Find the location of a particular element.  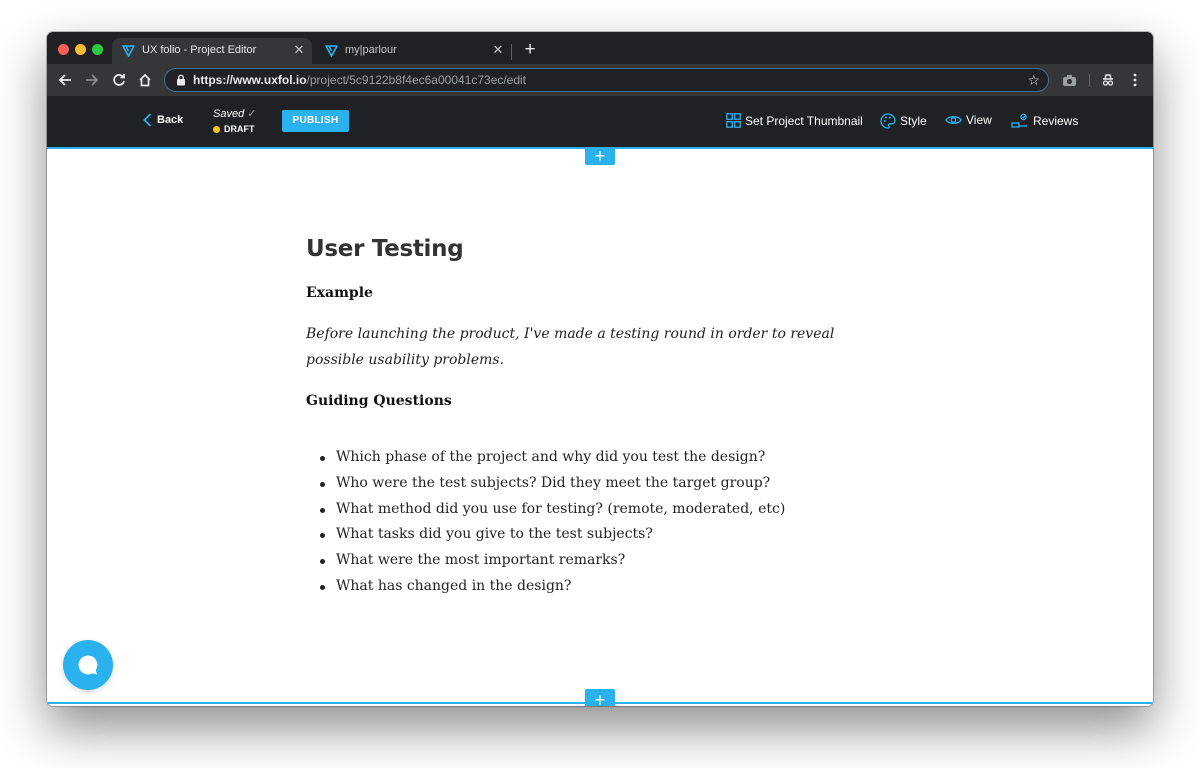

section-title: User Testing is located at coordinates (385, 249).